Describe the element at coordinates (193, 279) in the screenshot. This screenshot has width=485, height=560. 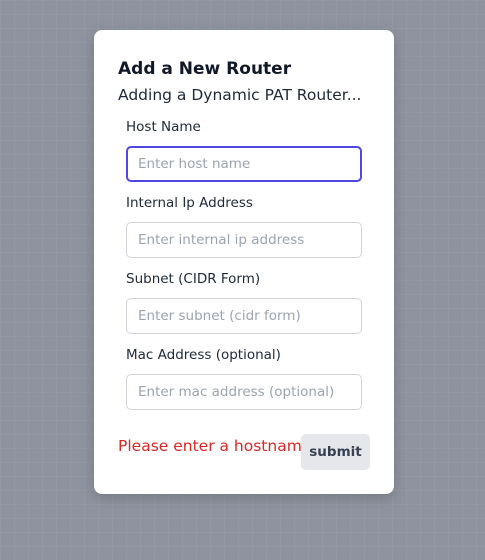
I see `subnet-label: Subnet (CIDR Form)` at that location.